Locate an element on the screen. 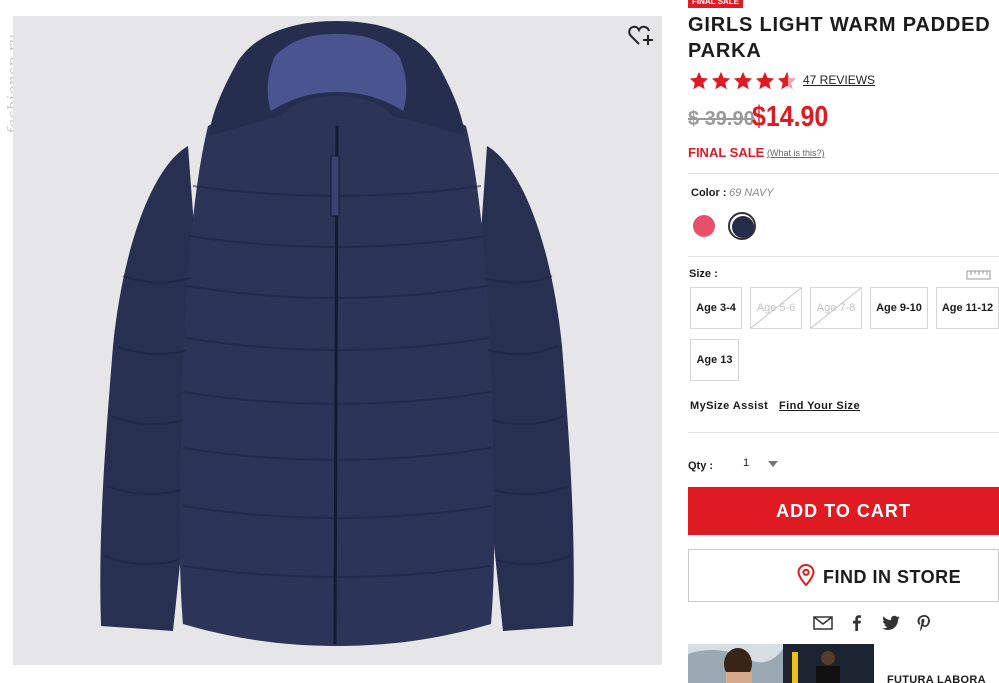  size-label: Size : is located at coordinates (703, 274).